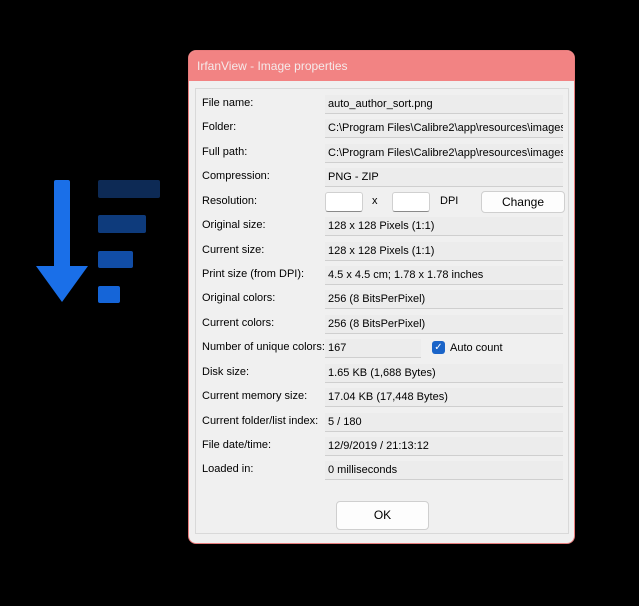  I want to click on arrow-head, so click(62, 284).